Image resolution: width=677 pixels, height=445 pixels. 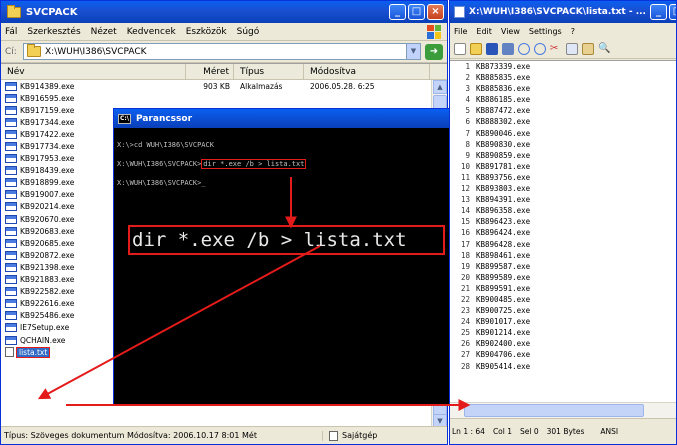 What do you see at coordinates (588, 48) in the screenshot?
I see `paste-icon` at bounding box center [588, 48].